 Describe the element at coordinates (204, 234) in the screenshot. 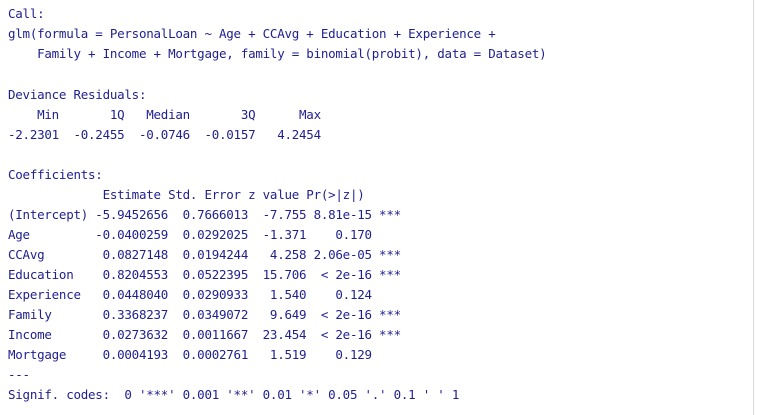

I see `coefficient-row-age: Age -0.0400259 0.0292025 -1.371 0.170` at that location.